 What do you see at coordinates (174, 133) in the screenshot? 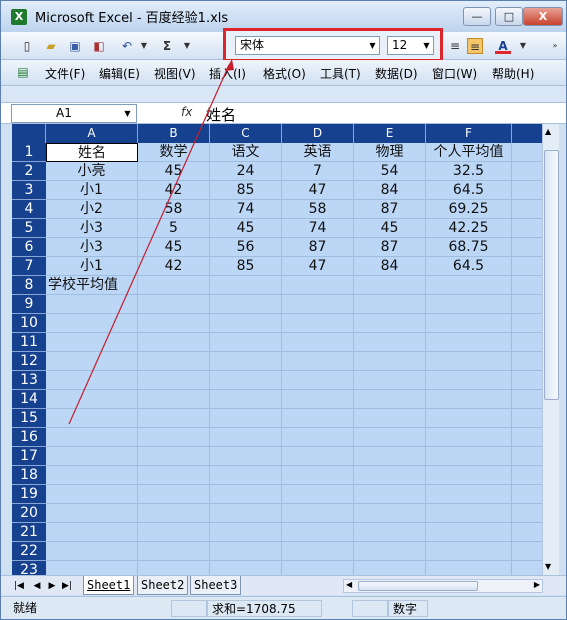
I see `column-header: B` at bounding box center [174, 133].